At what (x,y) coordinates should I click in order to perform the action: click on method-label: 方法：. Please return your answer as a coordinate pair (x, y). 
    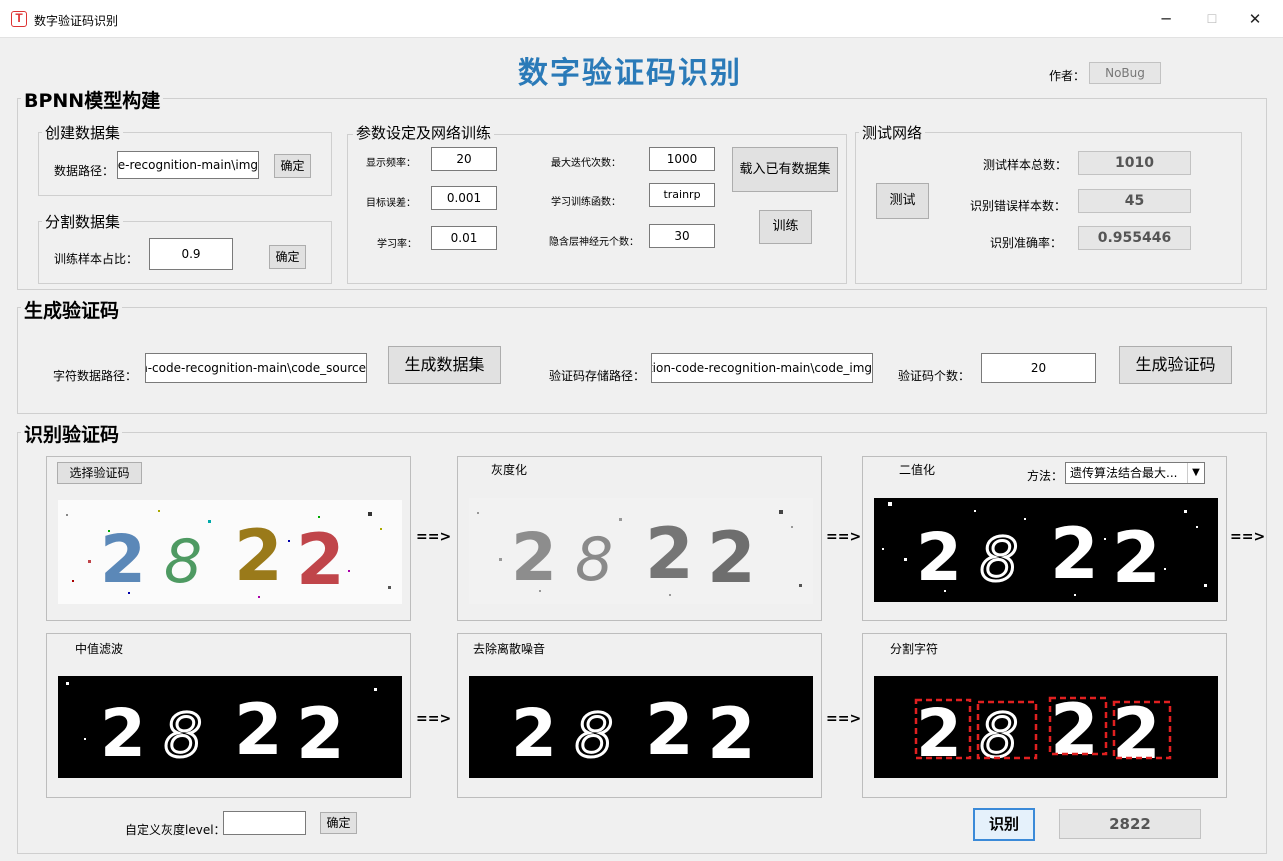
    Looking at the image, I should click on (1045, 476).